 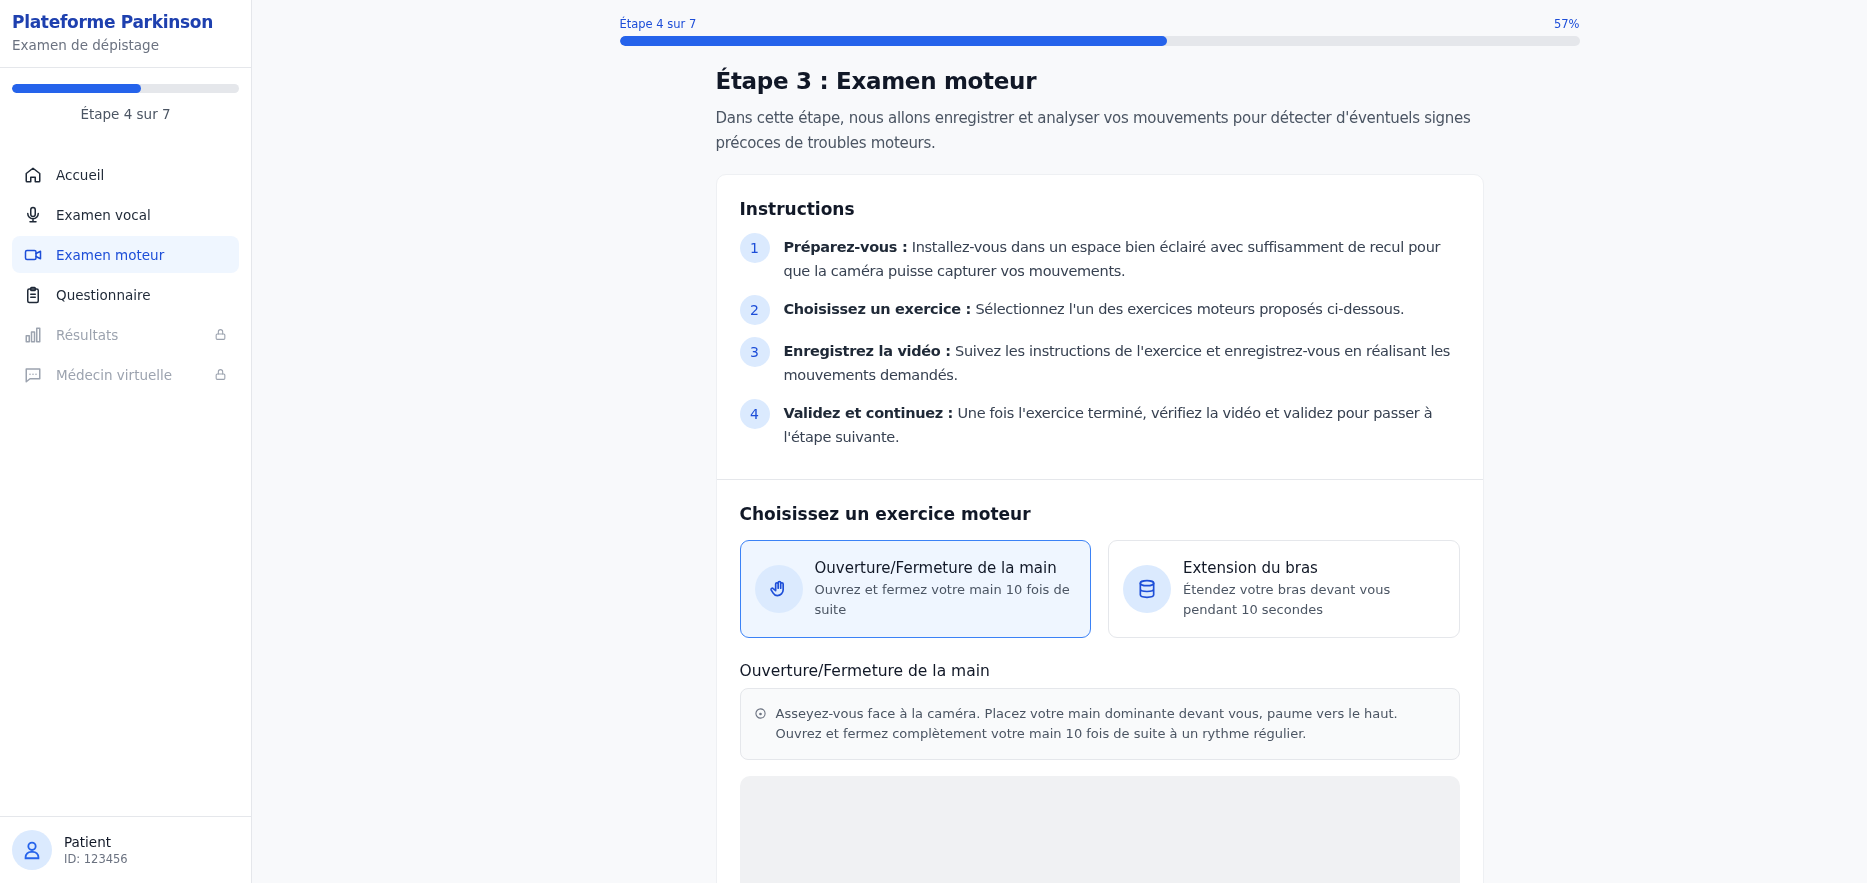 I want to click on instruction-text: Asseyez-vous face à la caméra. Placez votre main dominante devant vous, paume vers le haut. Ouvrez et fermez complètement votre main 10 fois de suite à un rythme régulier., so click(x=1087, y=724).